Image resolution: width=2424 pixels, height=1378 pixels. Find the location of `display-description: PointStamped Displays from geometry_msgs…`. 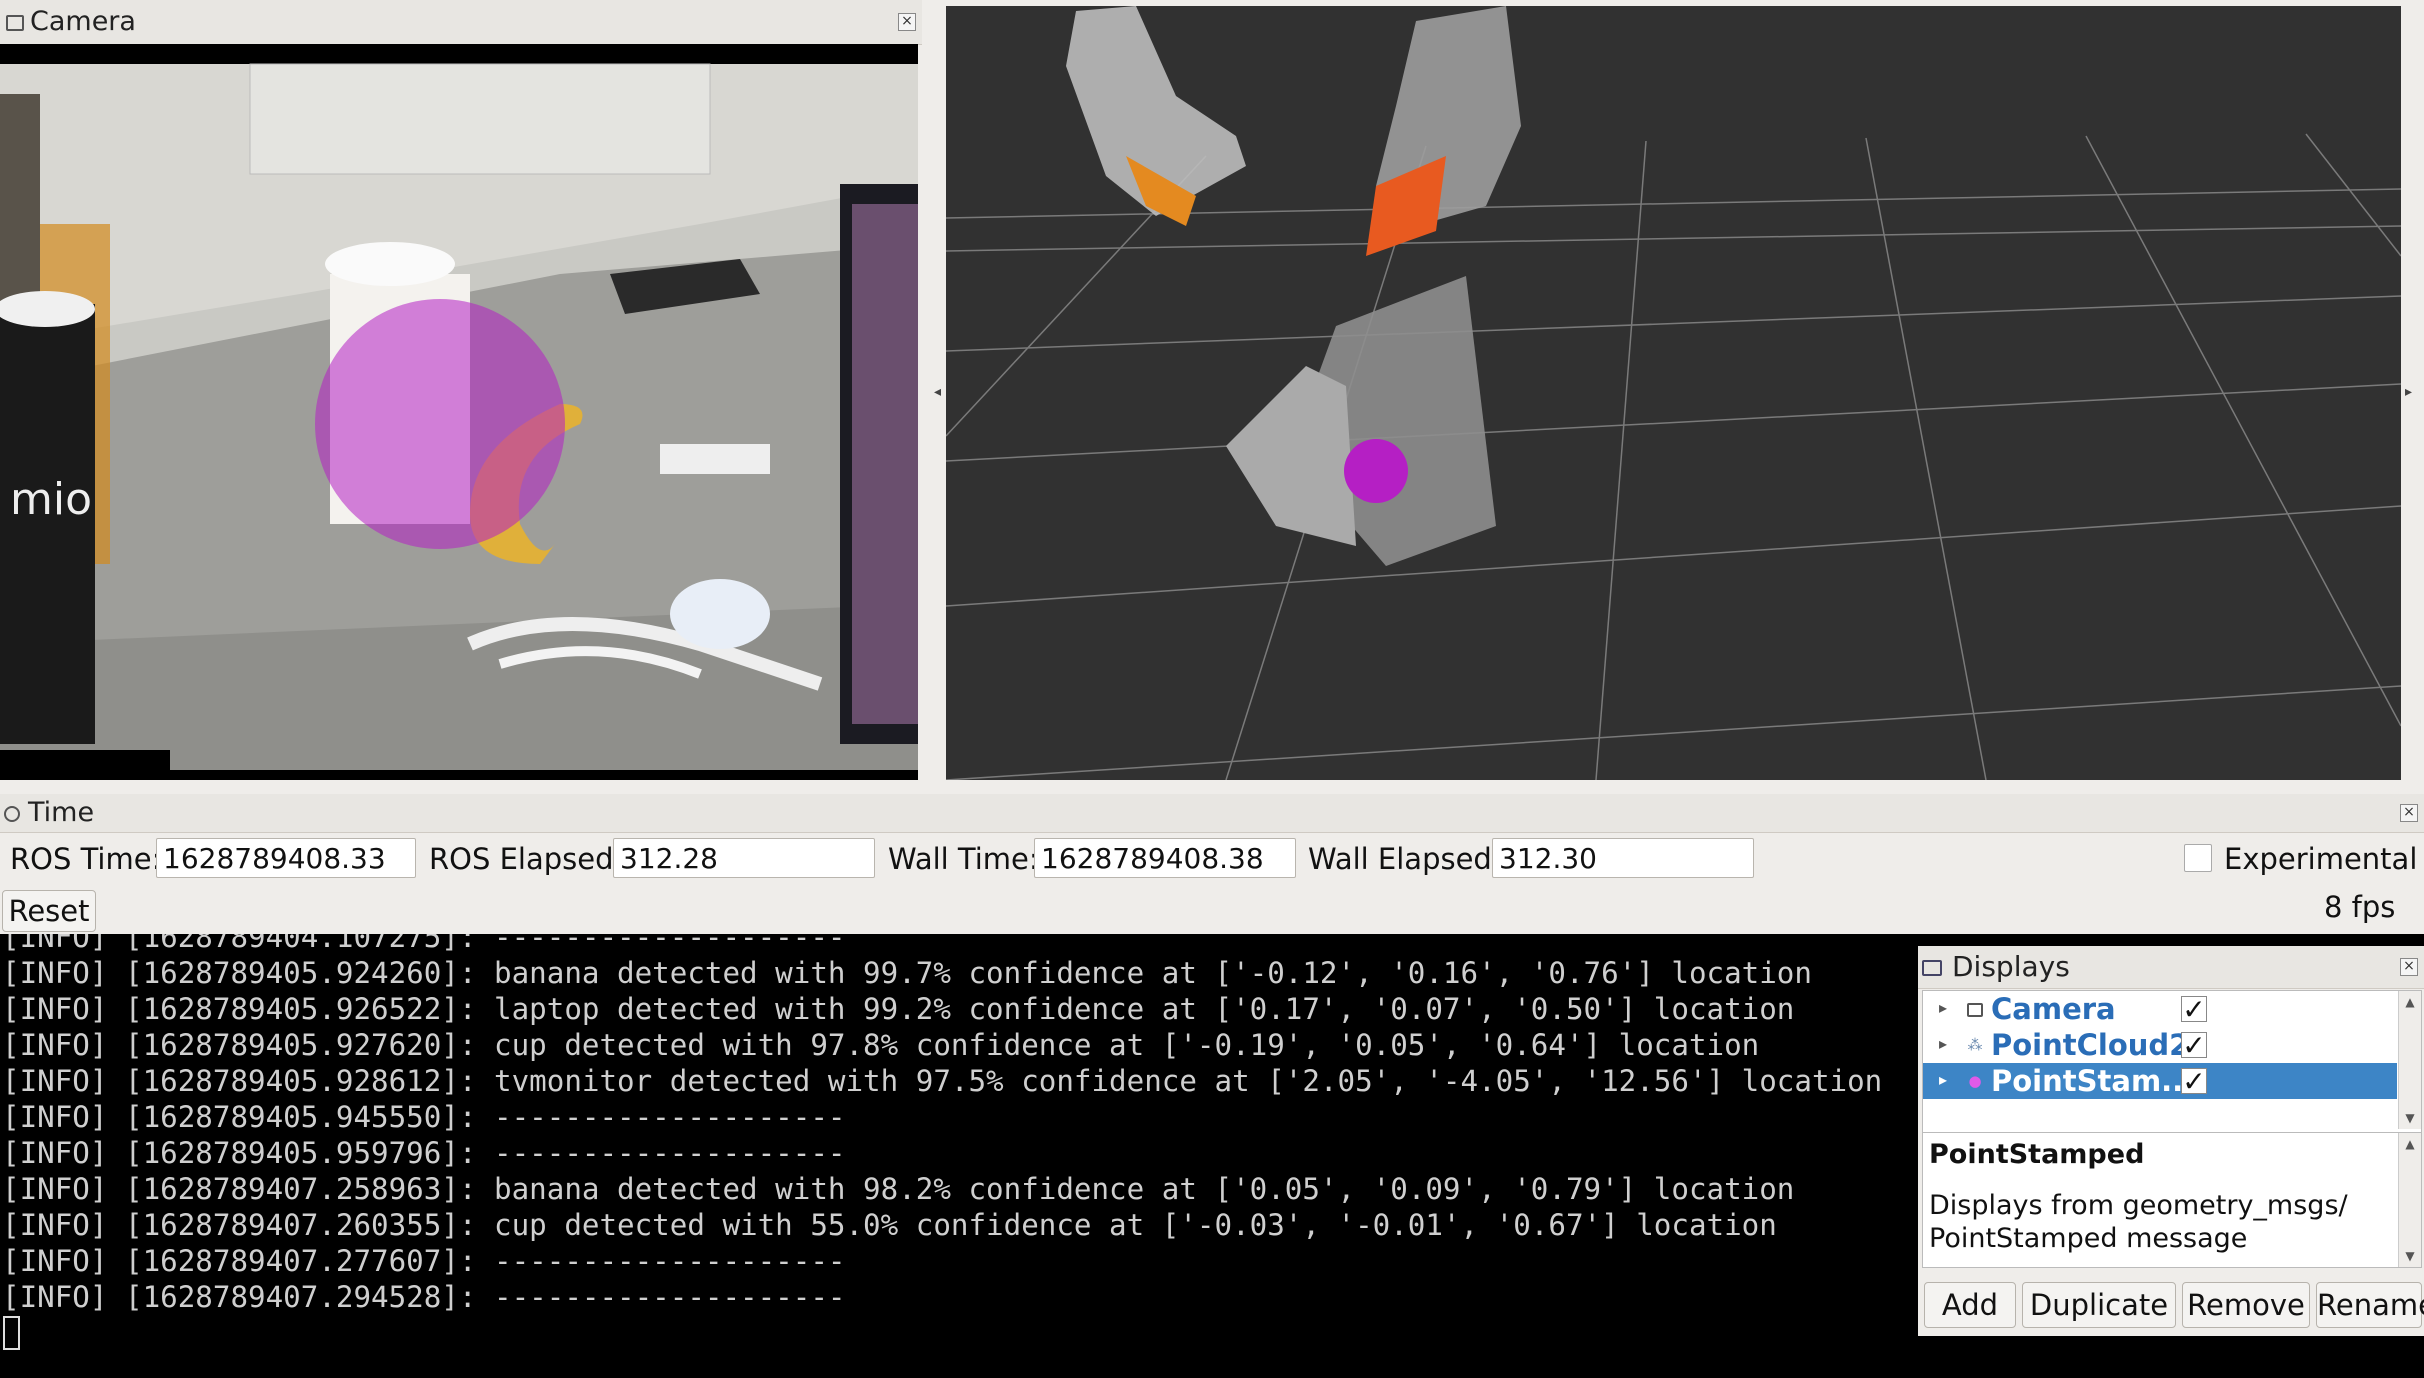

display-description: PointStamped Displays from geometry_msgs… is located at coordinates (2172, 1200).